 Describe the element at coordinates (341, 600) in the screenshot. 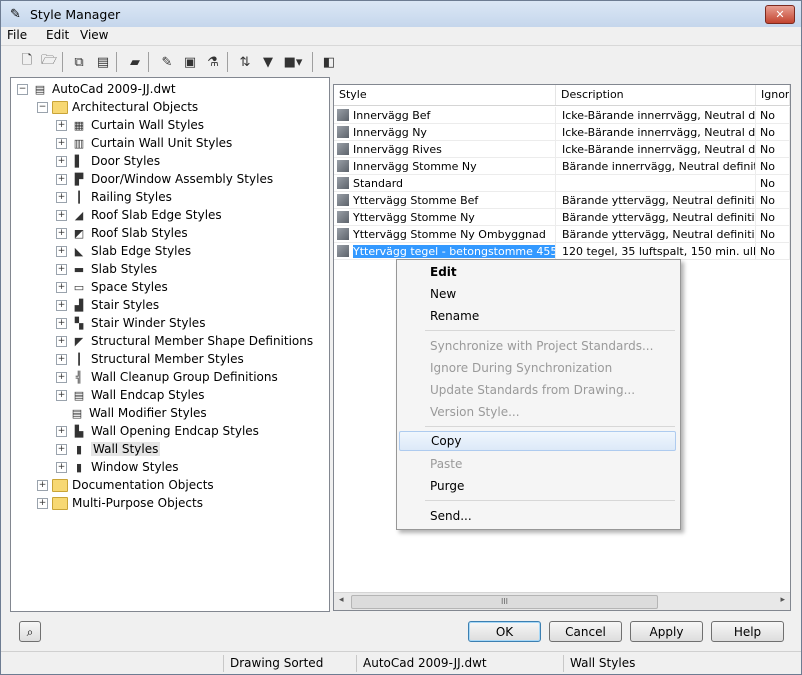

I see `scroll-left-icon: ◂` at that location.